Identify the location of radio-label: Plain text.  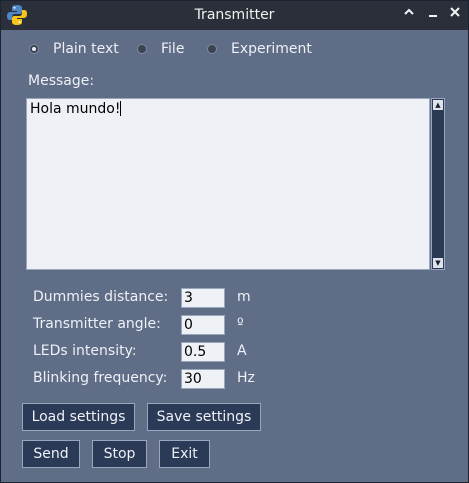
(86, 49).